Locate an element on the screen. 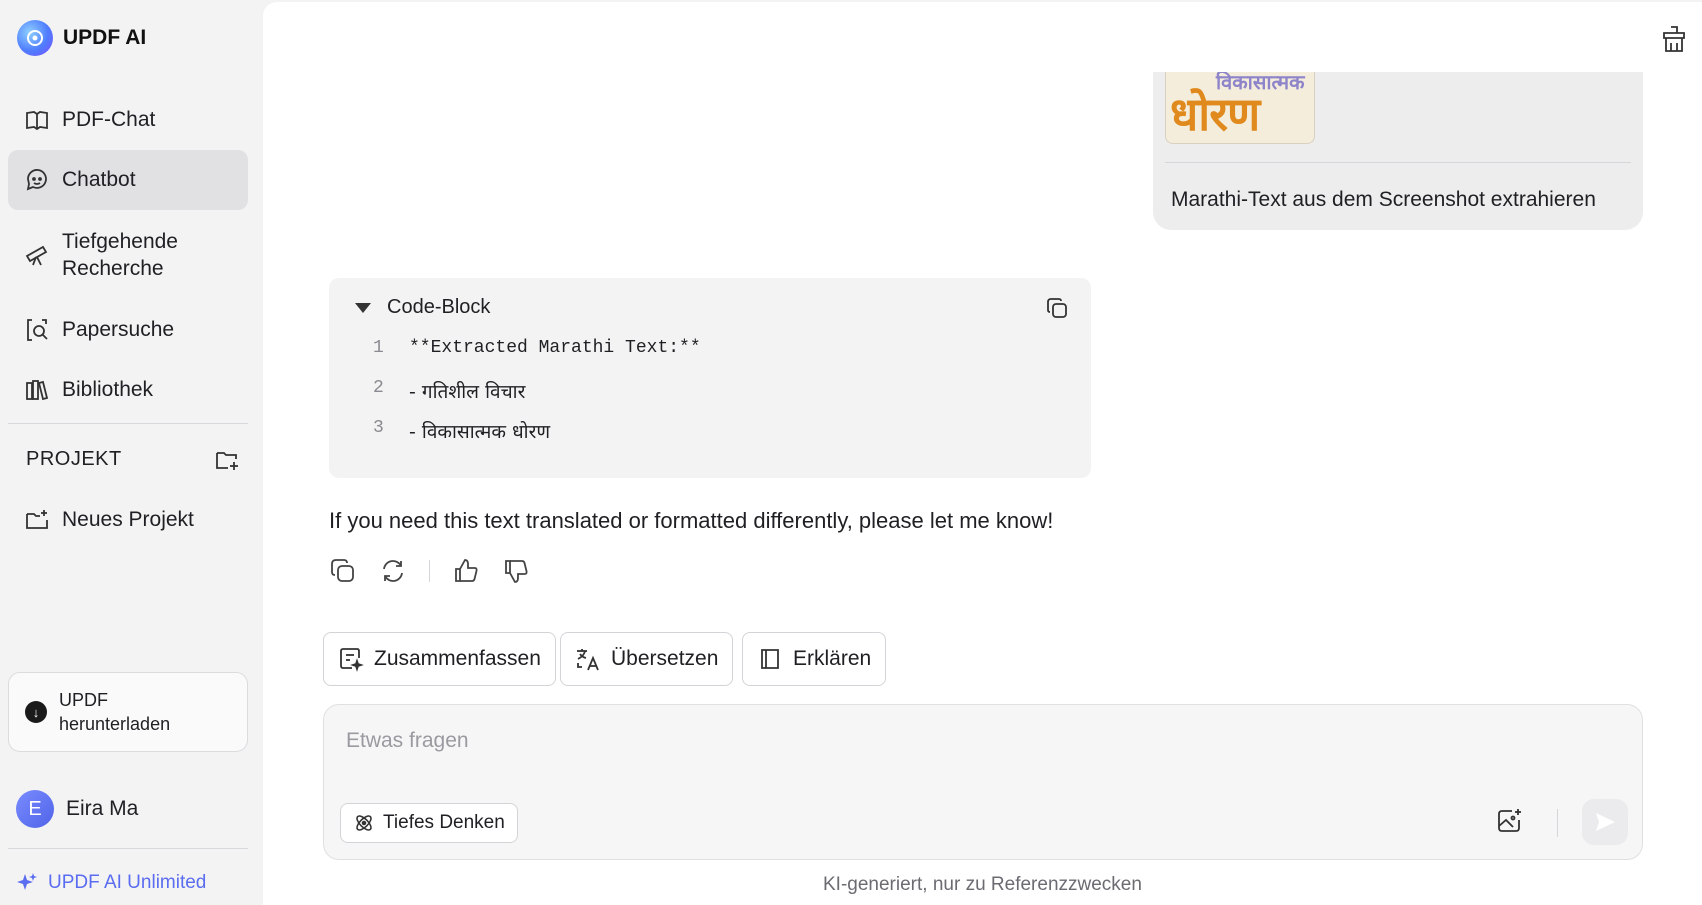 This screenshot has height=905, width=1702. disclaimer-text: KI-generiert, nur zu Referenzzwecken is located at coordinates (982, 884).